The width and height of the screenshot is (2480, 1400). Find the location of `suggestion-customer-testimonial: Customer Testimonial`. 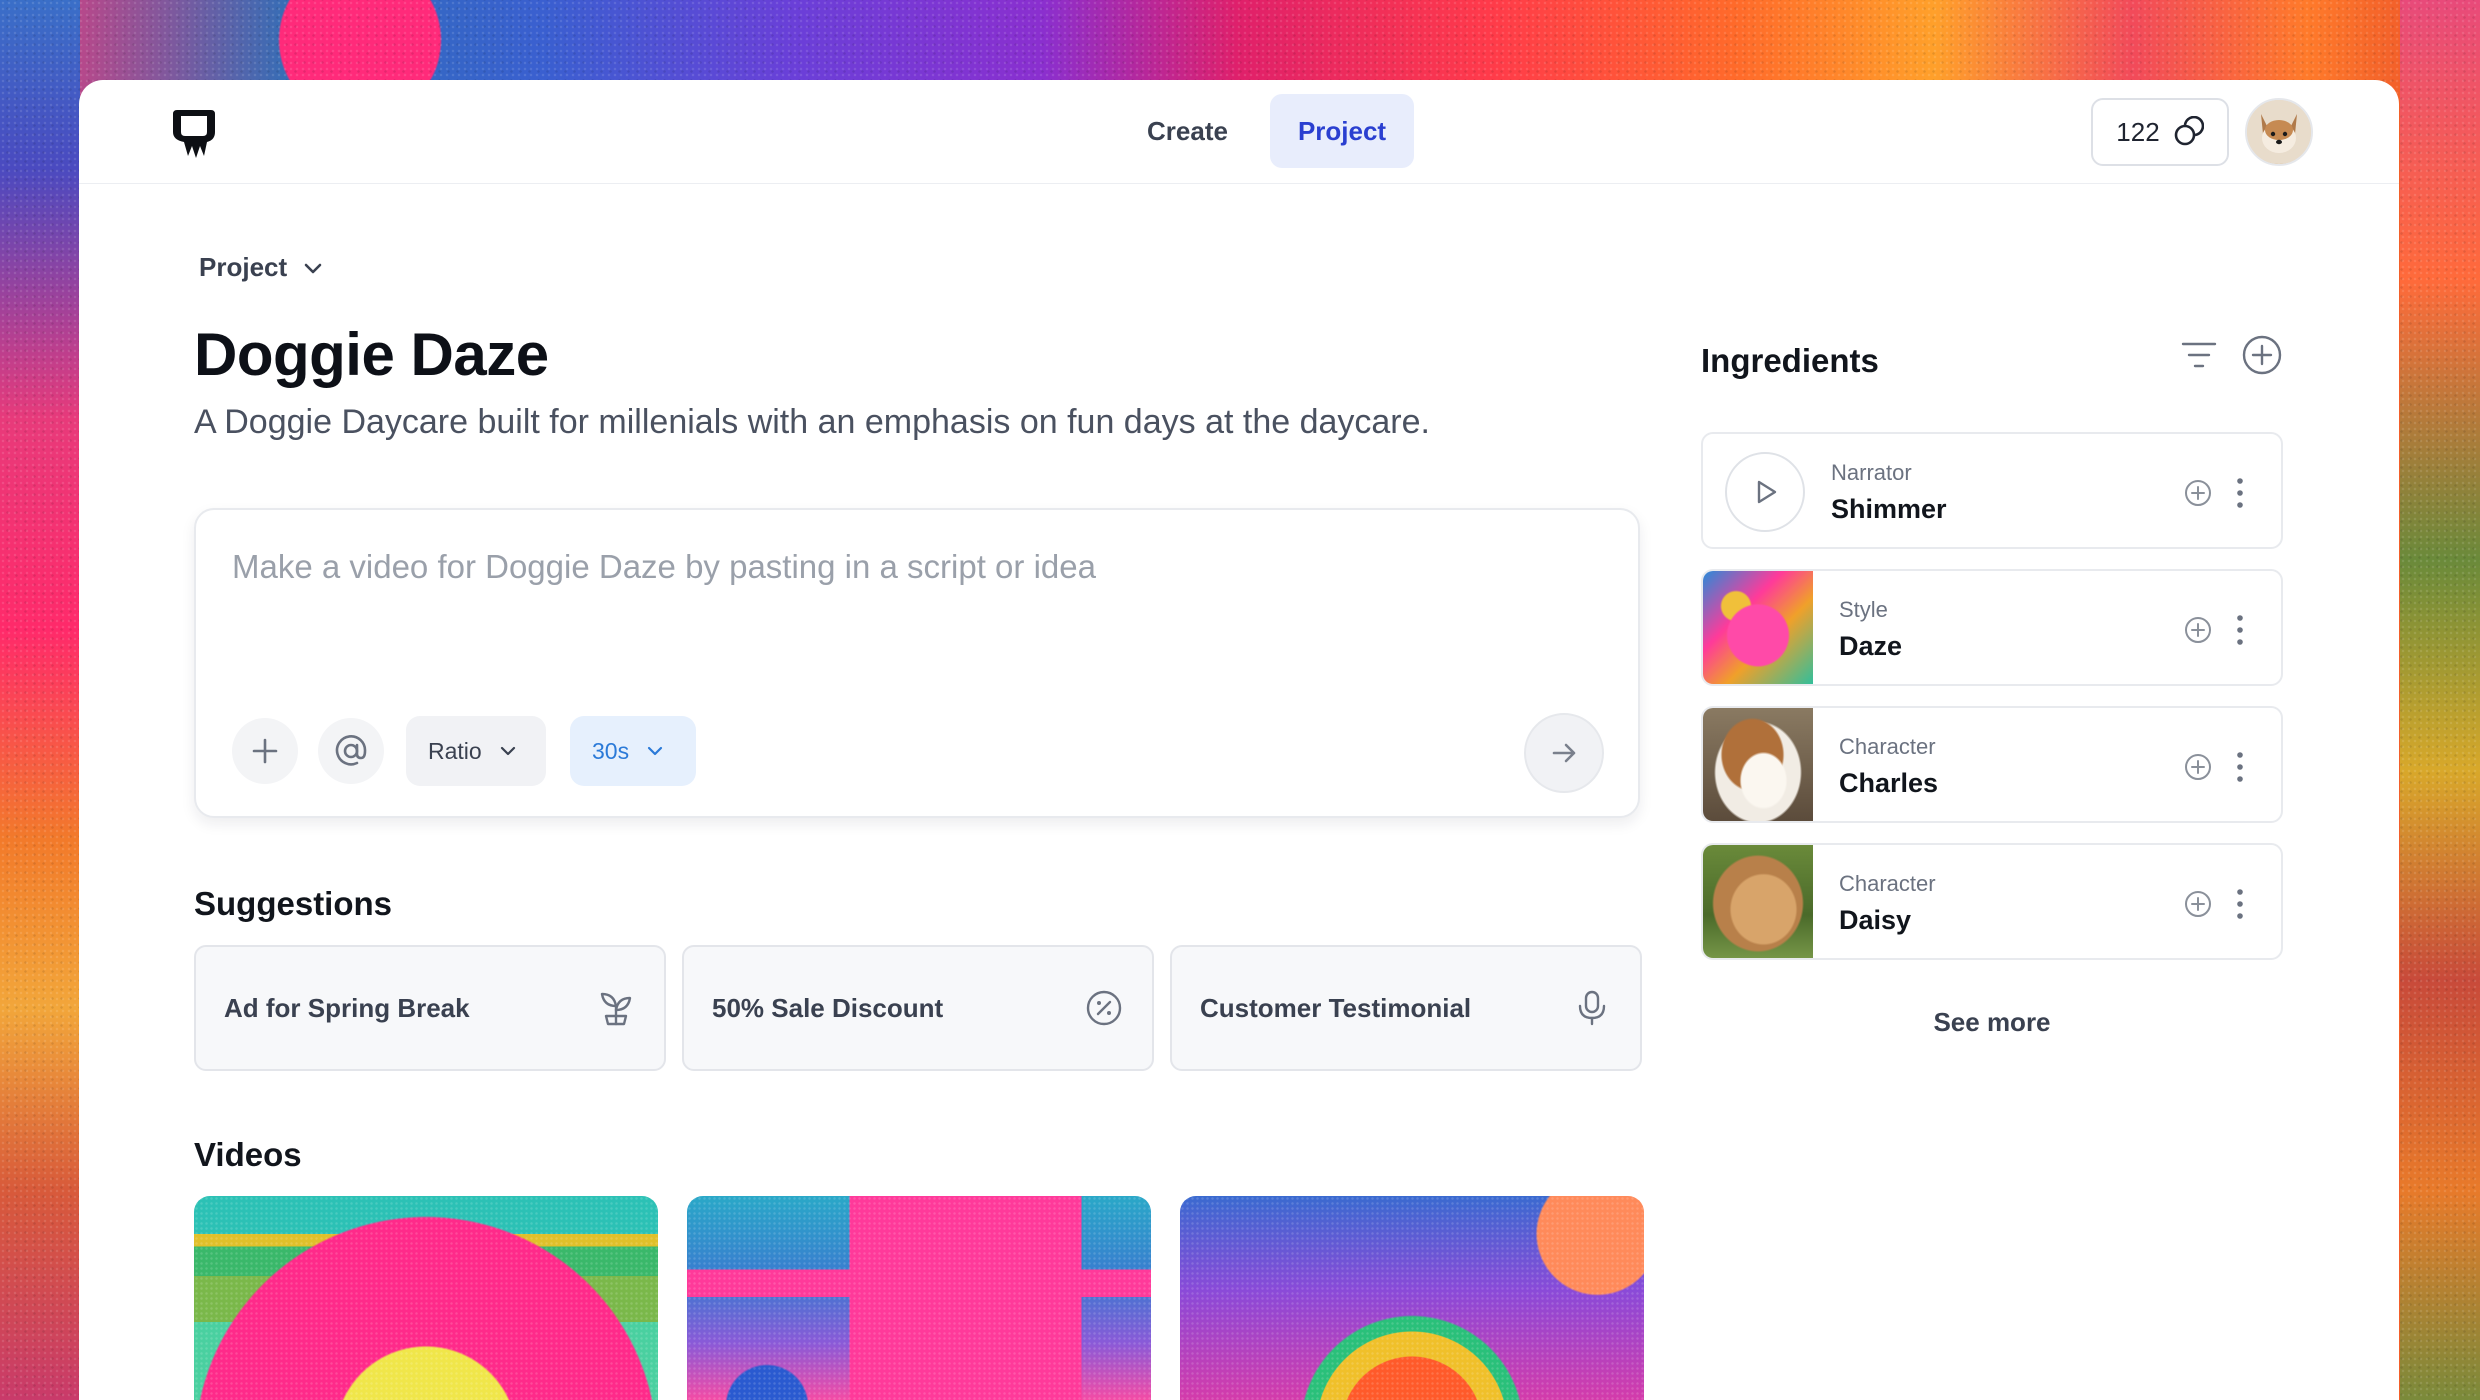

suggestion-customer-testimonial: Customer Testimonial is located at coordinates (1406, 1008).